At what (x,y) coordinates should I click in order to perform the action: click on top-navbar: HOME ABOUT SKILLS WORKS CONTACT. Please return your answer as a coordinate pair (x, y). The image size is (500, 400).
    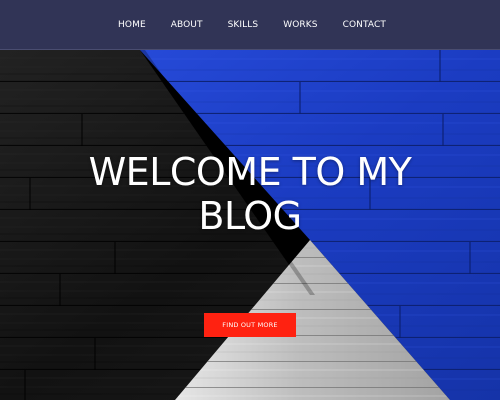
    Looking at the image, I should click on (250, 25).